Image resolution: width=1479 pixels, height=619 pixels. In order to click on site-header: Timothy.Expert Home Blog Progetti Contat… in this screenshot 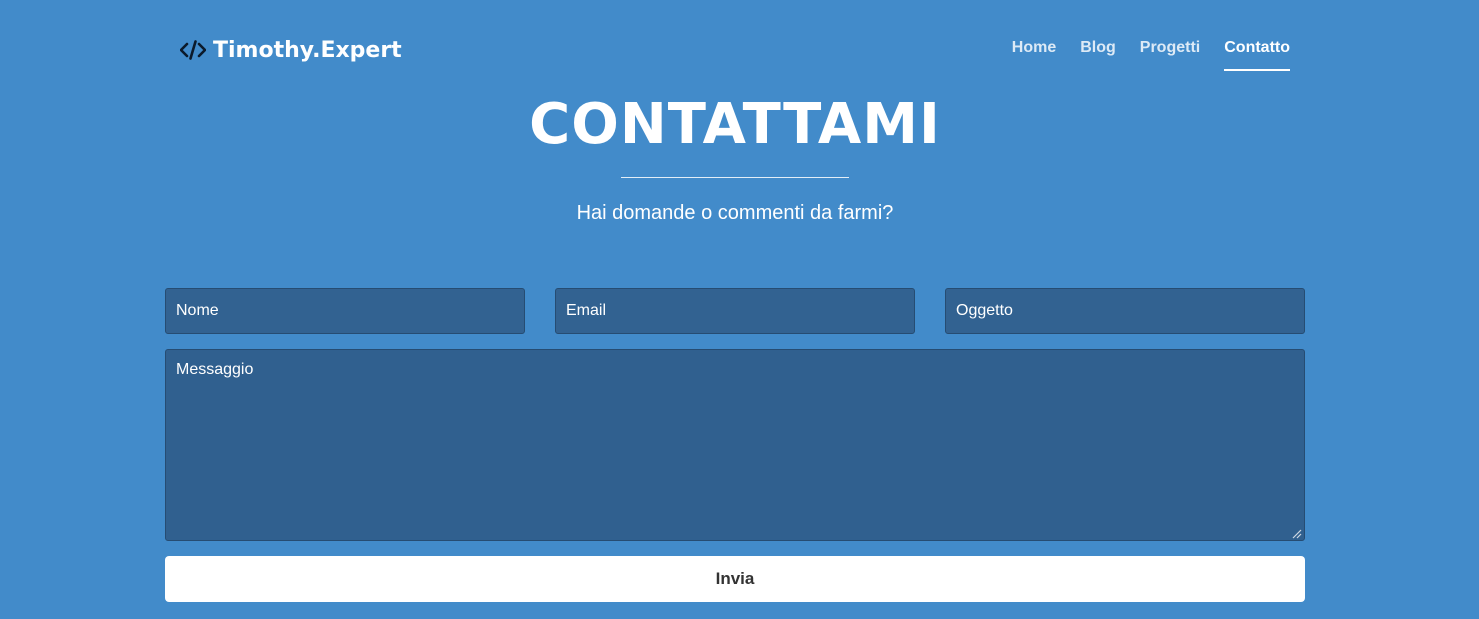, I will do `click(735, 56)`.